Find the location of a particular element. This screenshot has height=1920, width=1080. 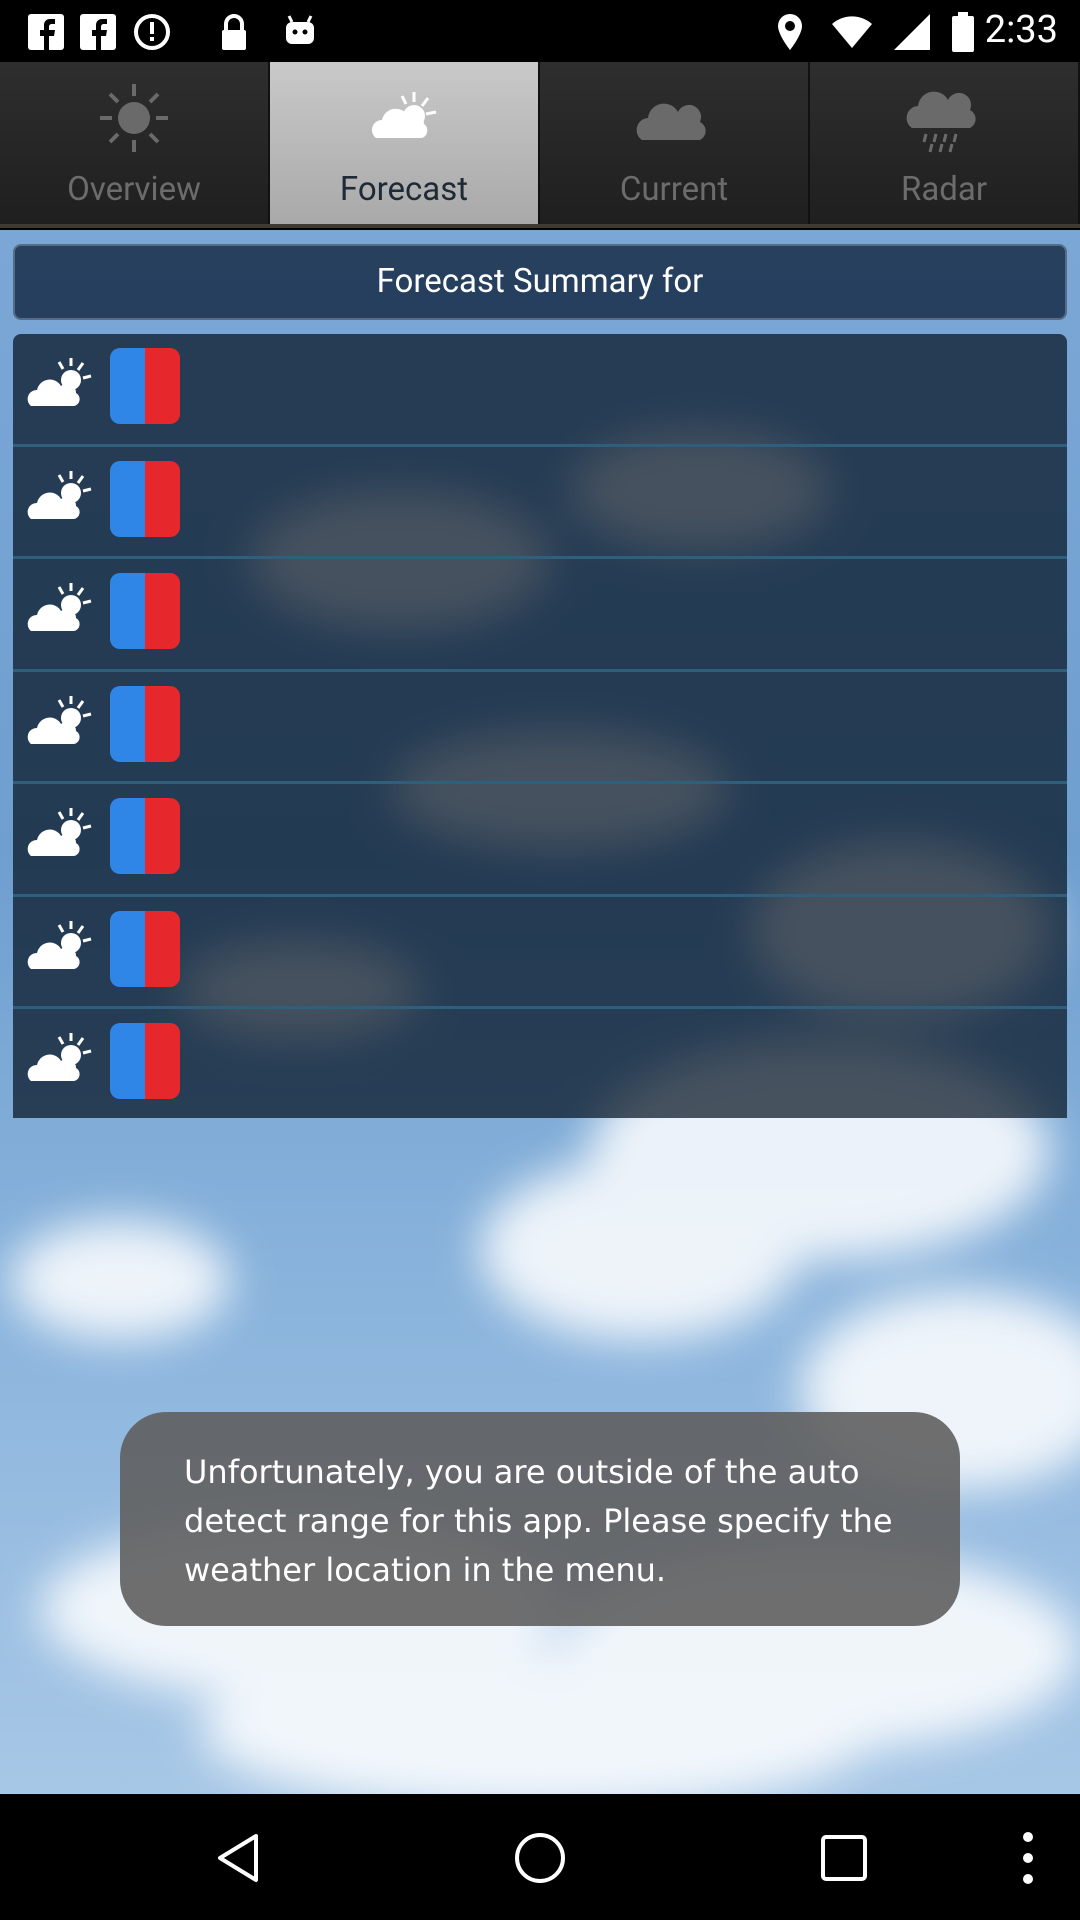

alert-icon is located at coordinates (152, 32).